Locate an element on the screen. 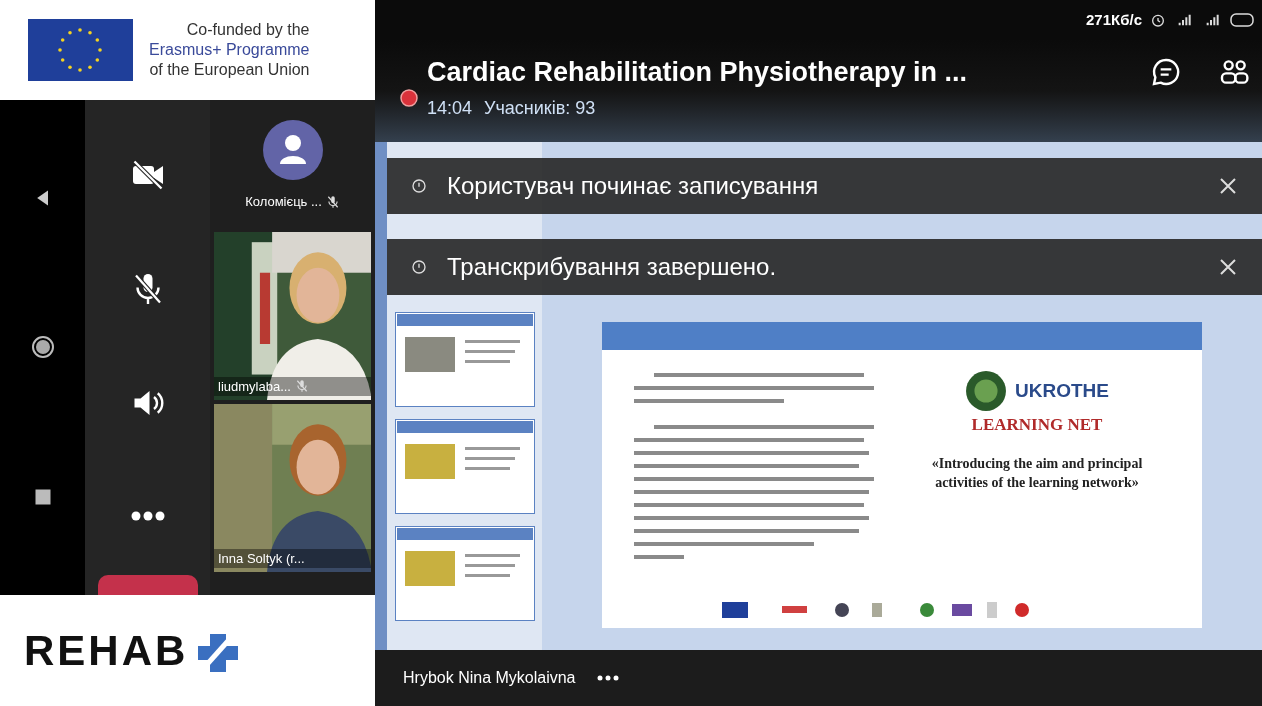 This screenshot has height=706, width=1262. presenter-name: Hrybok Nina Mykolaivna is located at coordinates (489, 678).